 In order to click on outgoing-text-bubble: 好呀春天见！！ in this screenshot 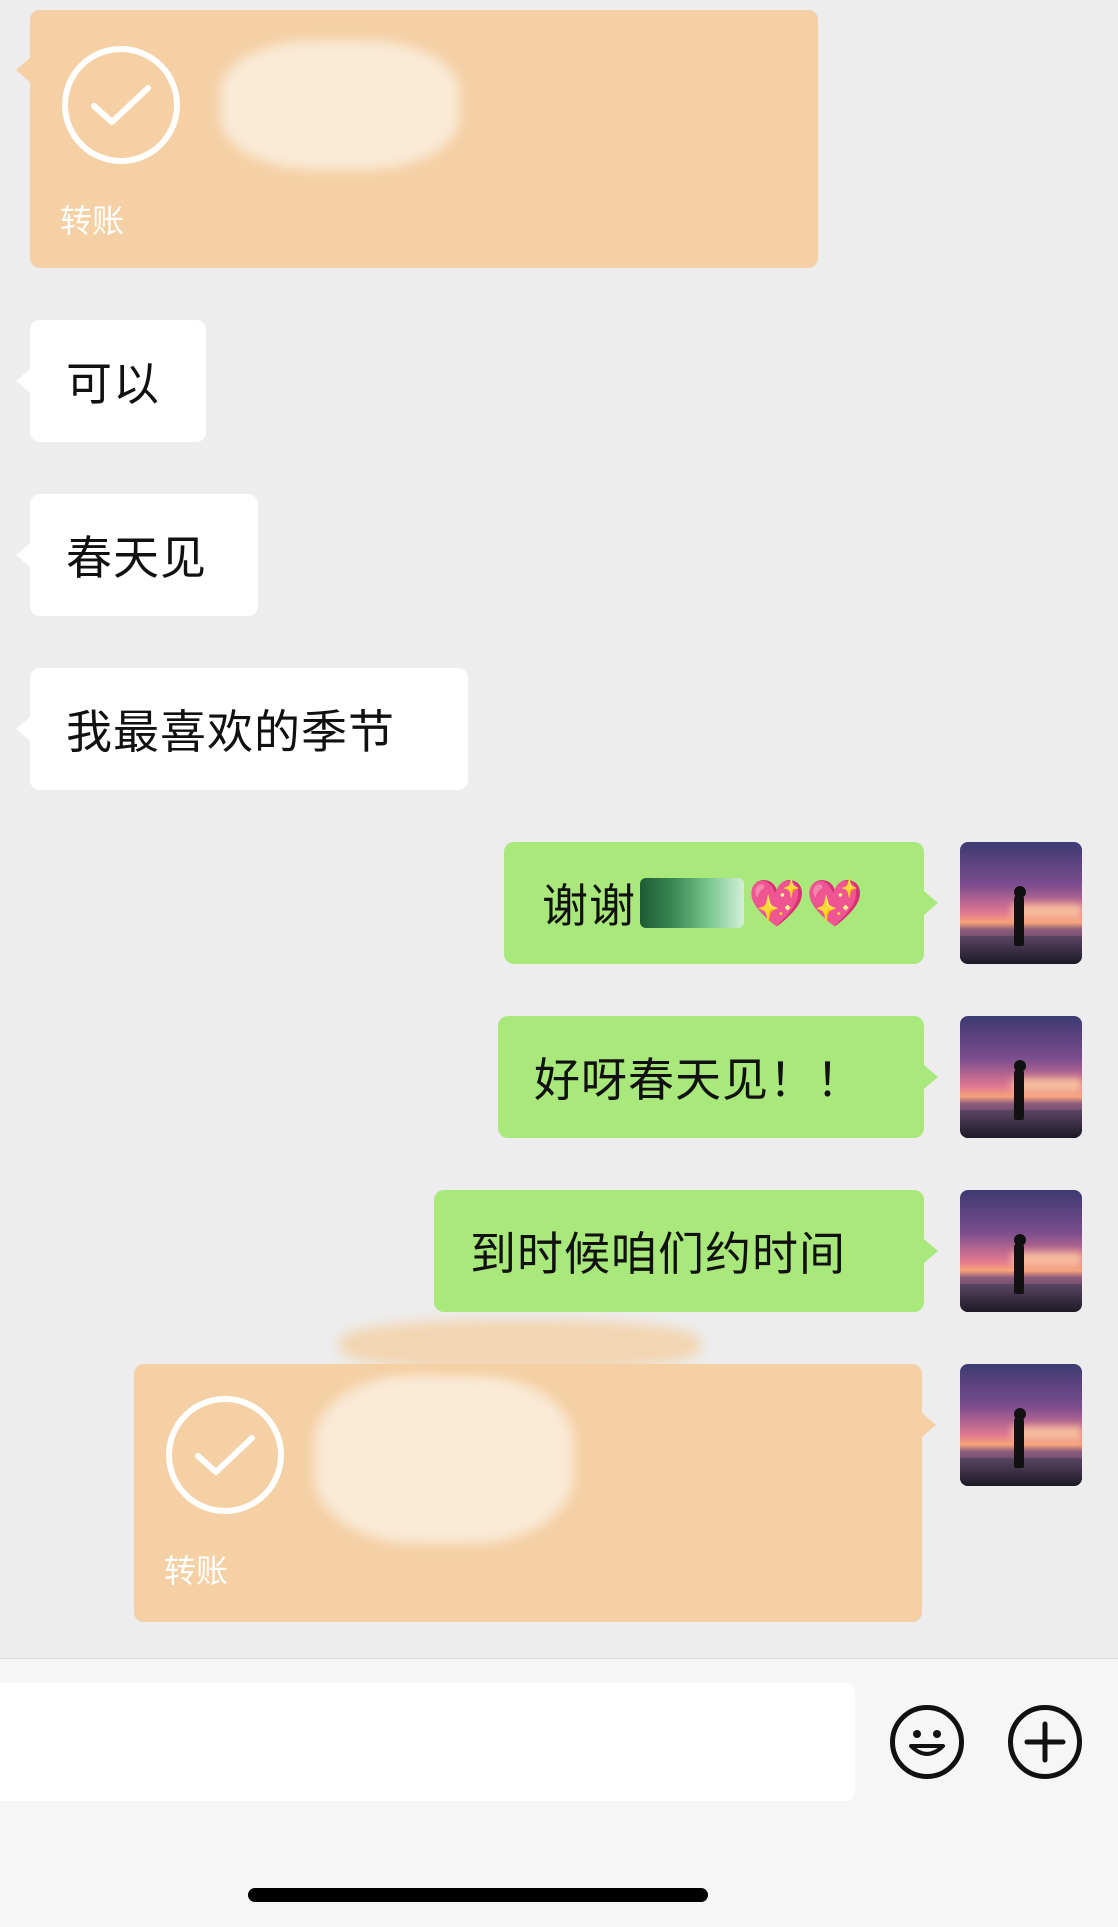, I will do `click(711, 1077)`.